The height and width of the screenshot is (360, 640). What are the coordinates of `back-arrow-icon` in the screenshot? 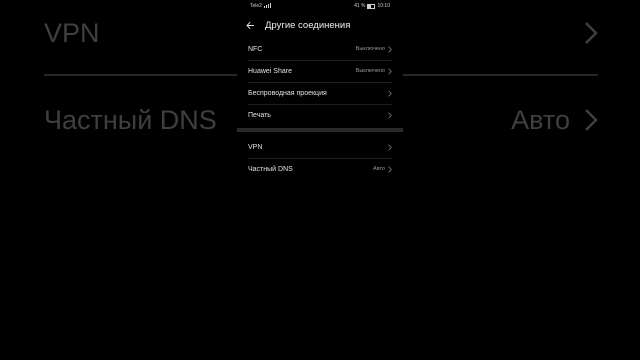 It's located at (250, 25).